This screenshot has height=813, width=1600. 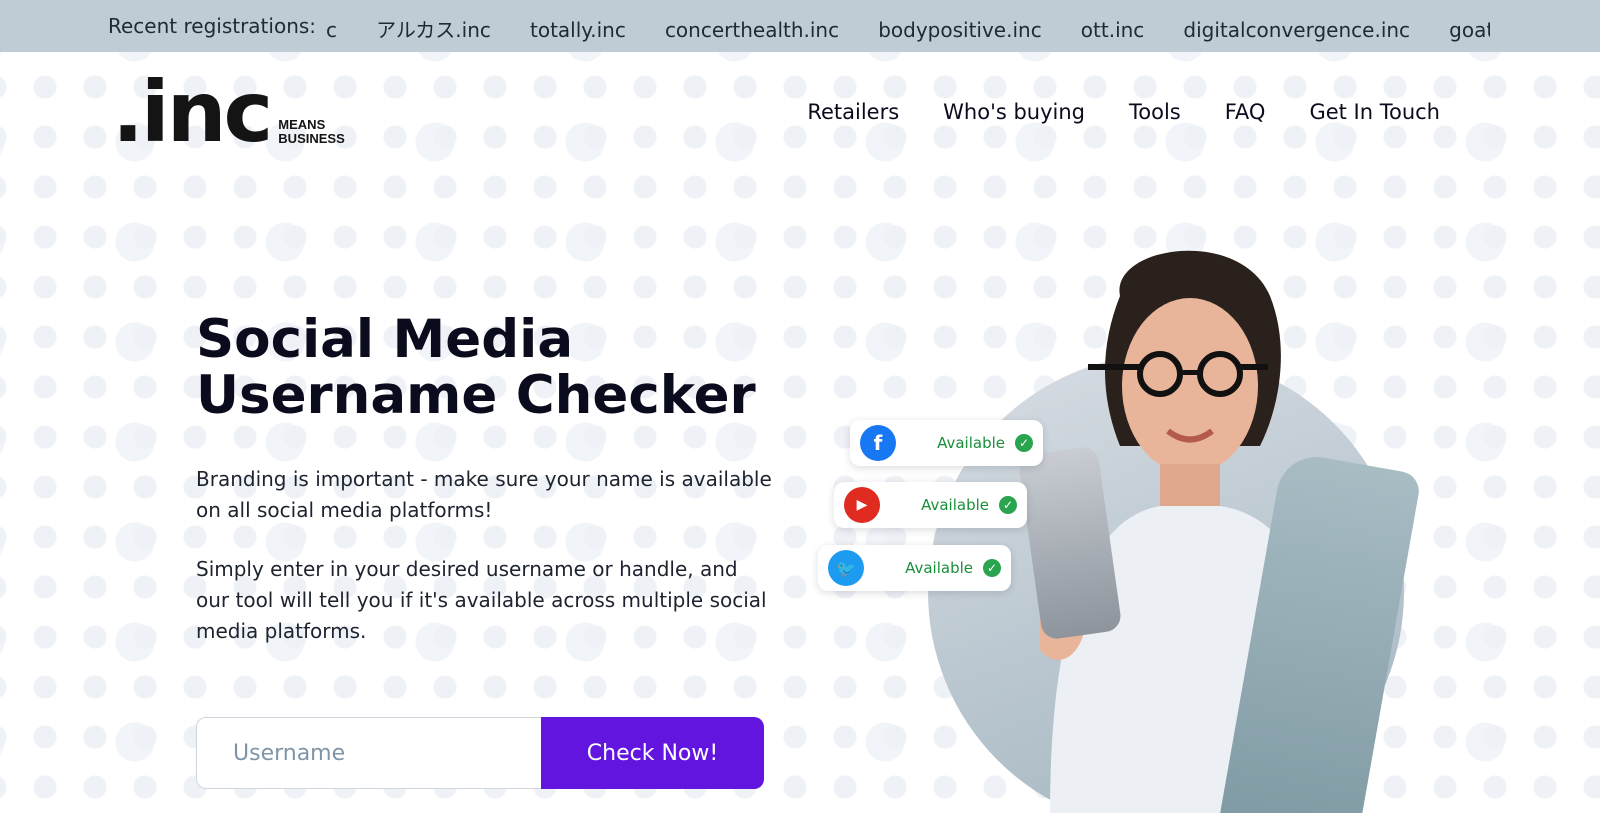 What do you see at coordinates (878, 443) in the screenshot?
I see `facebook-icon: f` at bounding box center [878, 443].